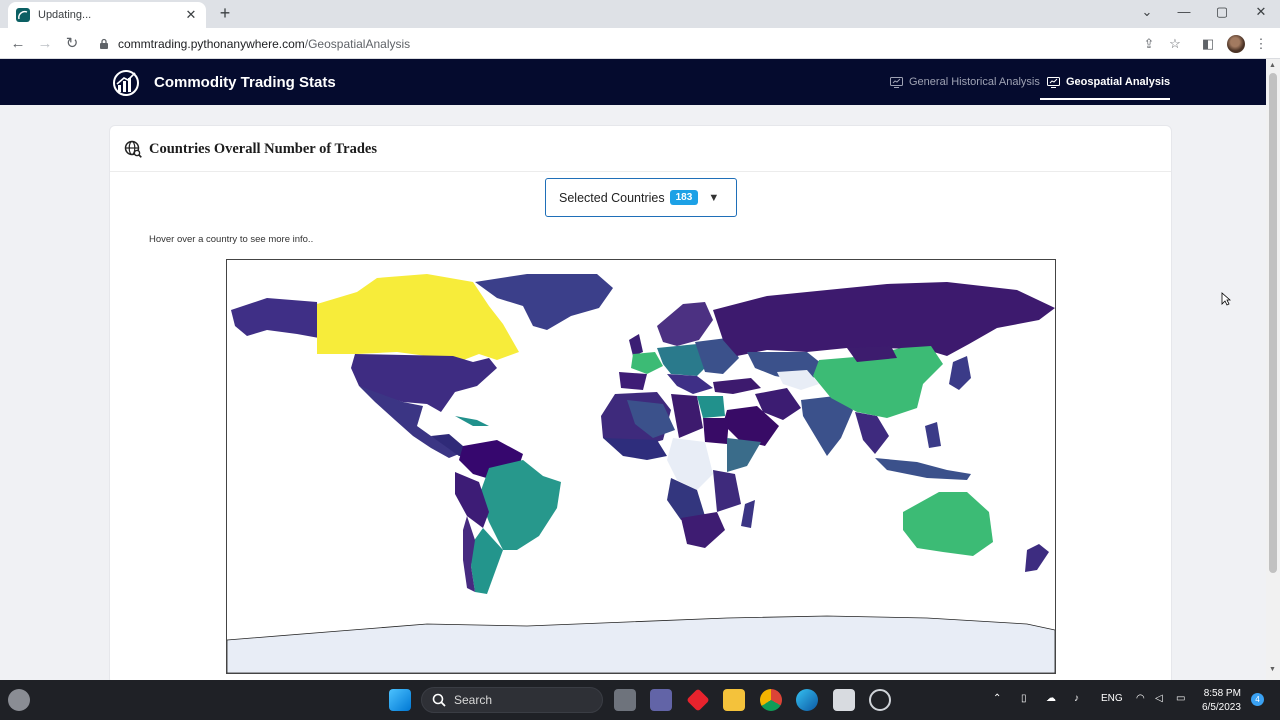 This screenshot has height=720, width=1280. I want to click on country-madagascar, so click(748, 514).